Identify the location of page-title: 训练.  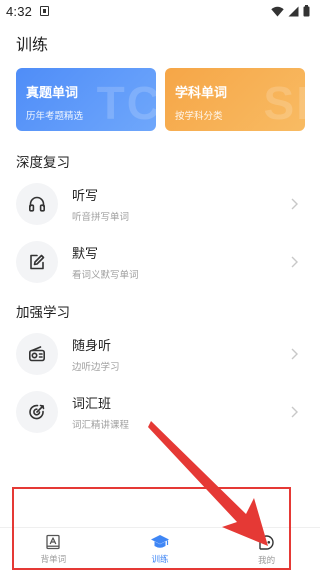
(32, 45).